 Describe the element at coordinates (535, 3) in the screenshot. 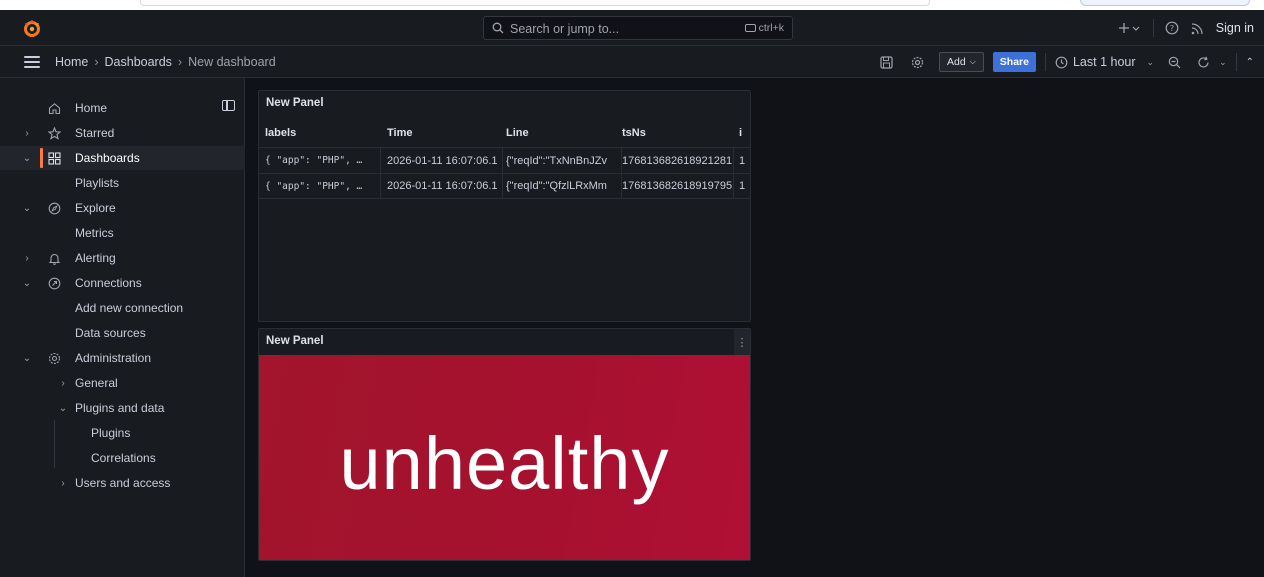

I see `browser-address-bar` at that location.